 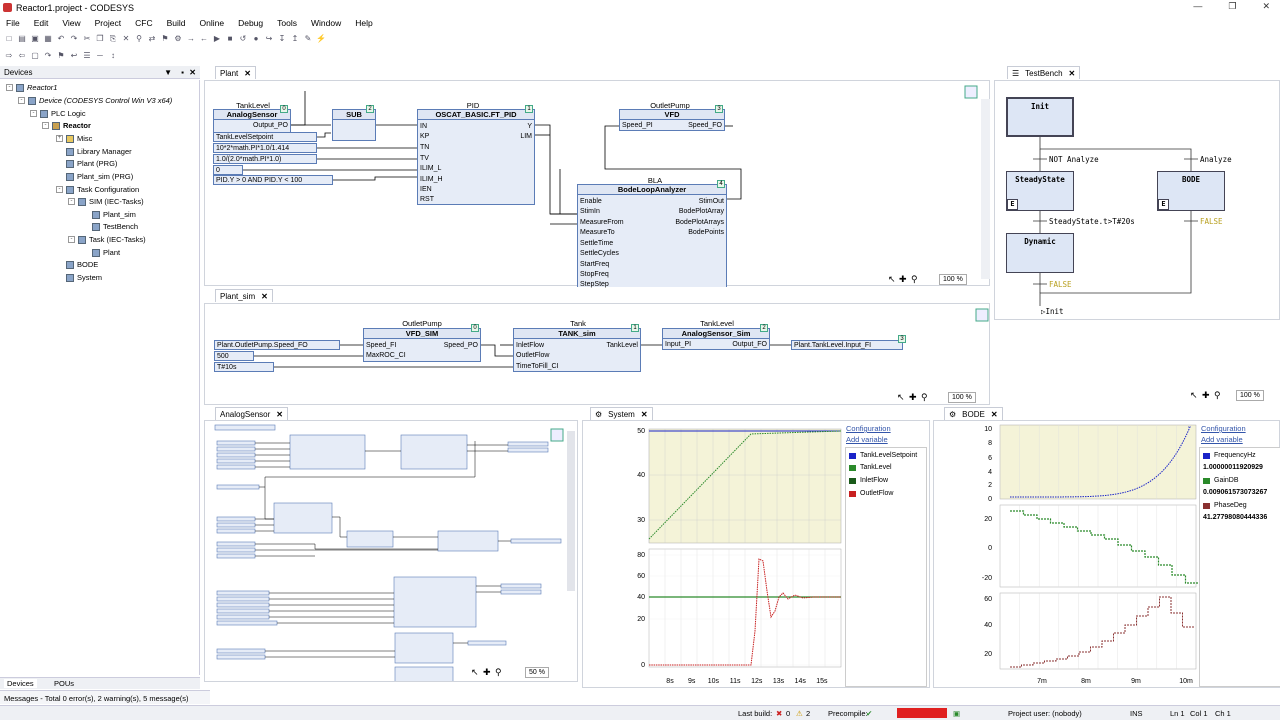 I want to click on redo-icon: ↷, so click(x=74, y=39).